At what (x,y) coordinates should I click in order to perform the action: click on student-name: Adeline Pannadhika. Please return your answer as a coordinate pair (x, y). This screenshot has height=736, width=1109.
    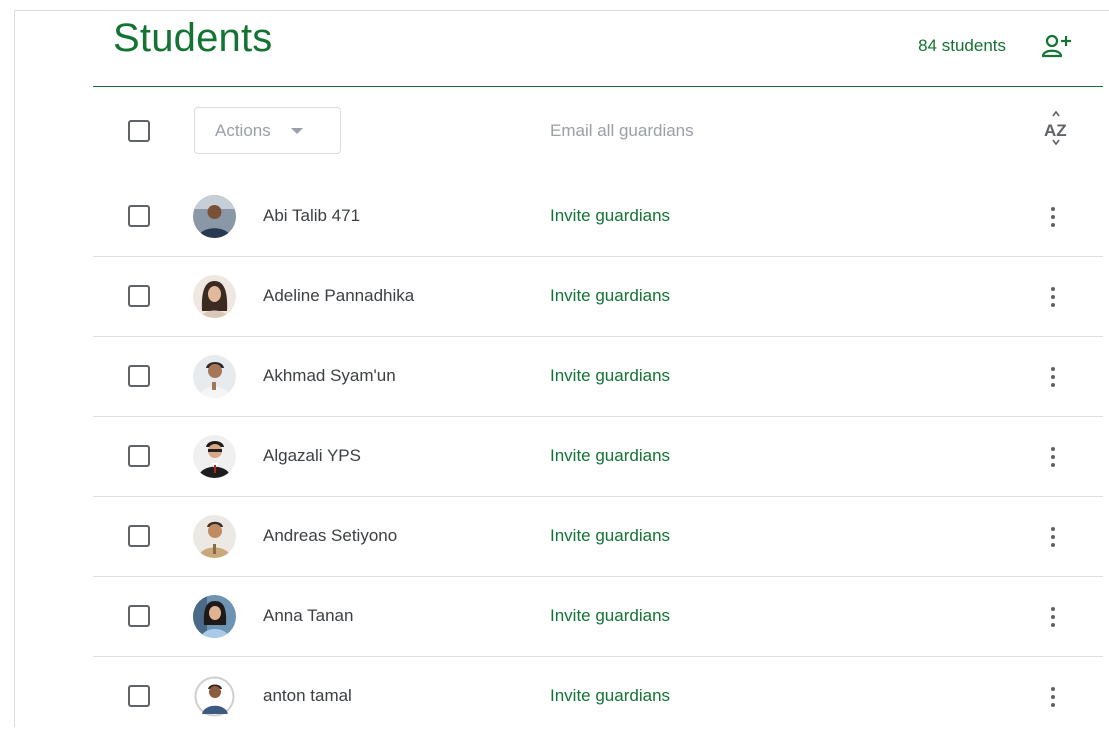
    Looking at the image, I should click on (339, 295).